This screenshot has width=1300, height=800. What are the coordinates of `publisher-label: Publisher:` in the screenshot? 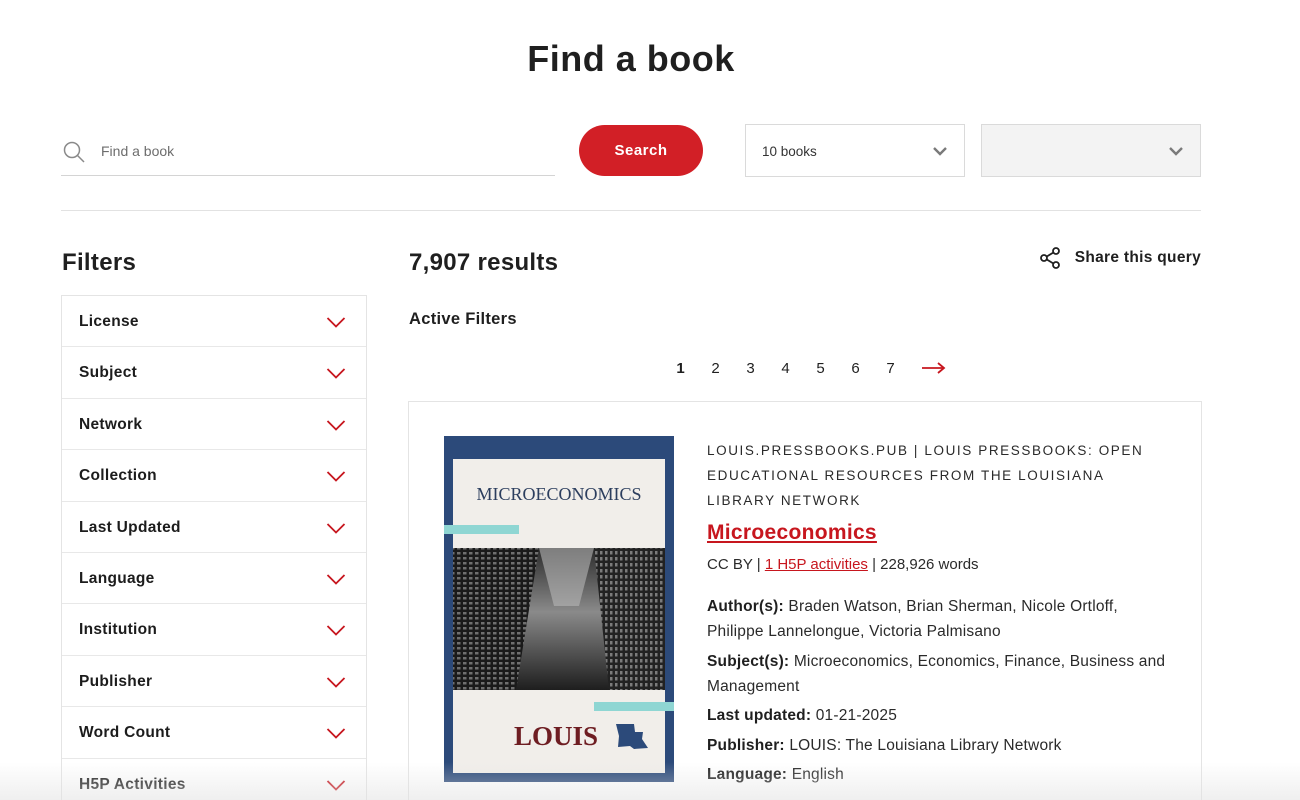 It's located at (746, 745).